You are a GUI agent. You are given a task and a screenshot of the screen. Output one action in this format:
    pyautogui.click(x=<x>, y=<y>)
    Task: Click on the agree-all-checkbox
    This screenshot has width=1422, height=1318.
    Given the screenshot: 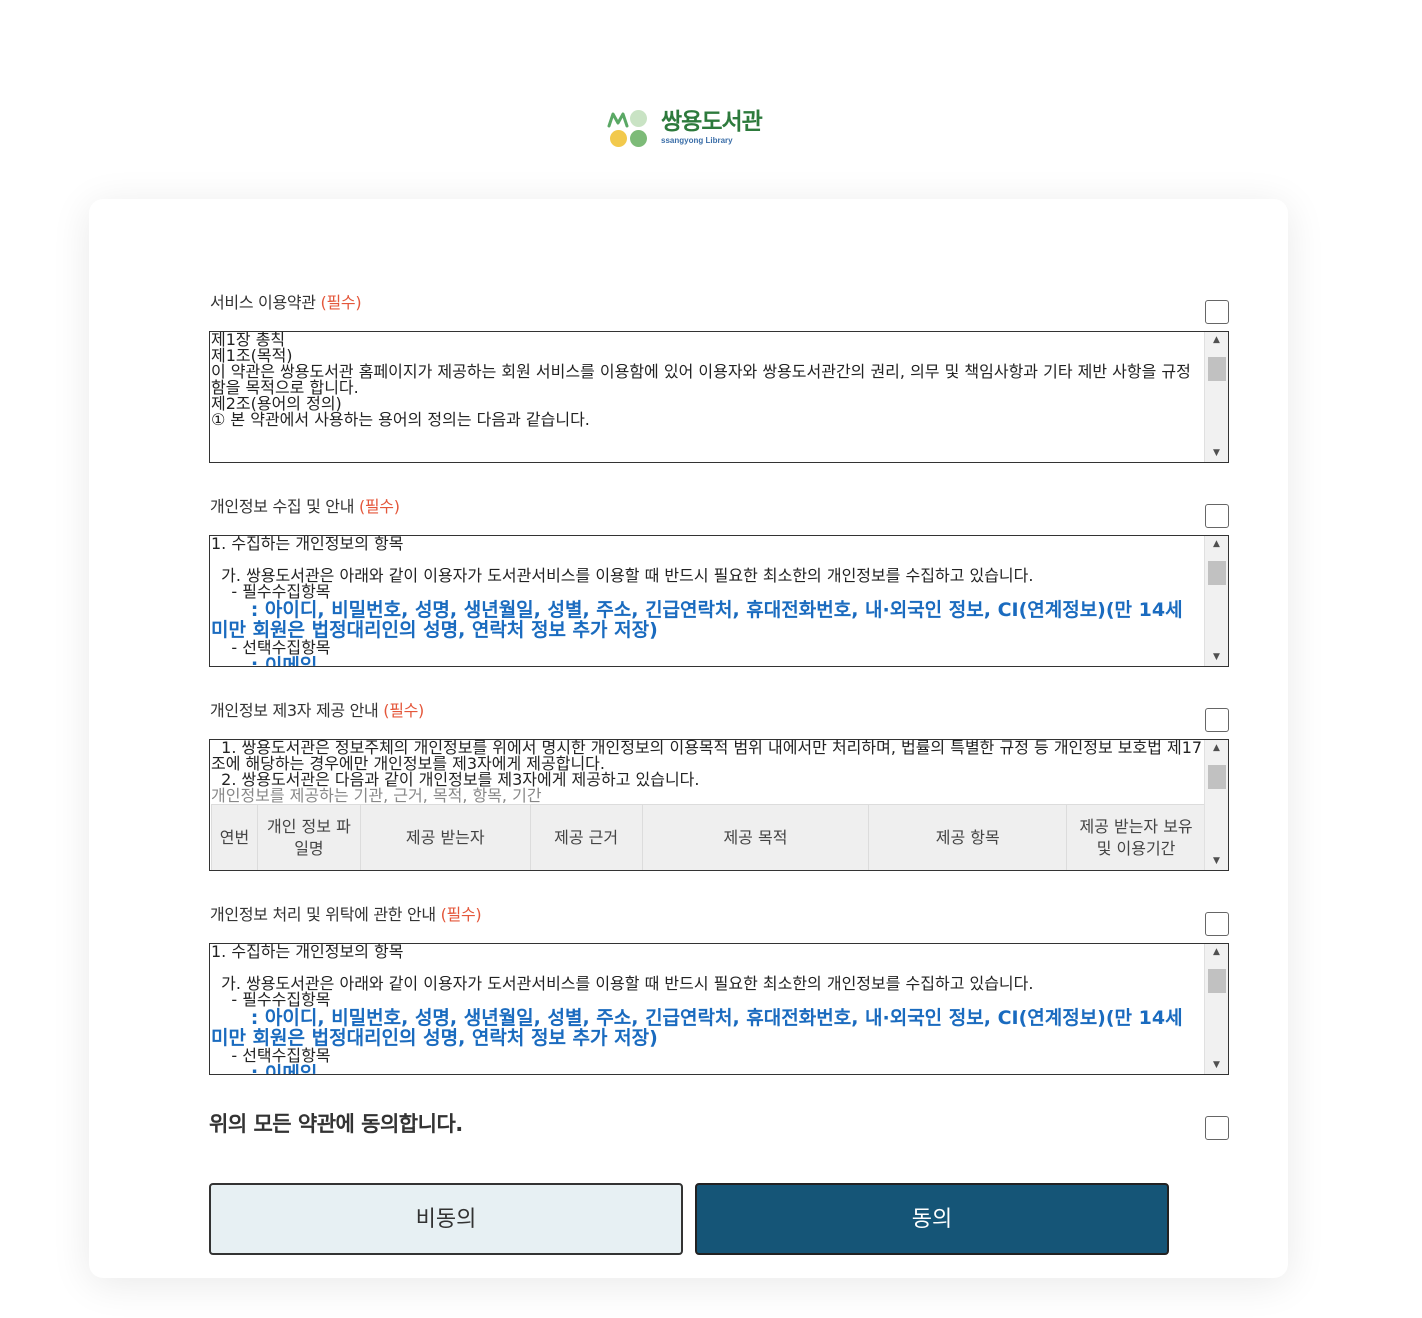 What is the action you would take?
    pyautogui.click(x=1217, y=1128)
    